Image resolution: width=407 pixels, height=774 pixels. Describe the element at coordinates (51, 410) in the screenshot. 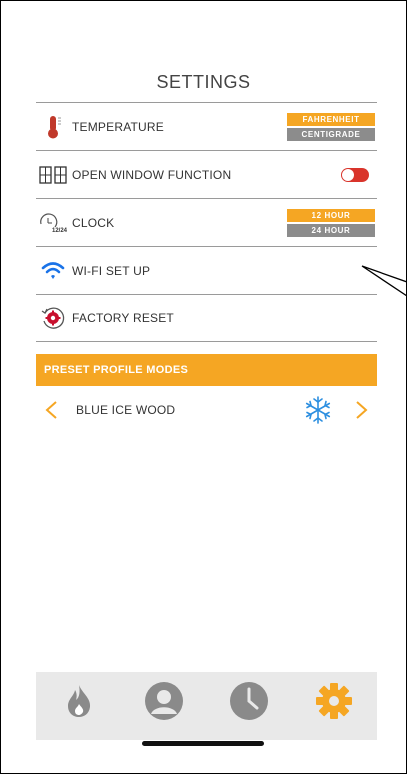

I see `chevron-left-icon` at that location.